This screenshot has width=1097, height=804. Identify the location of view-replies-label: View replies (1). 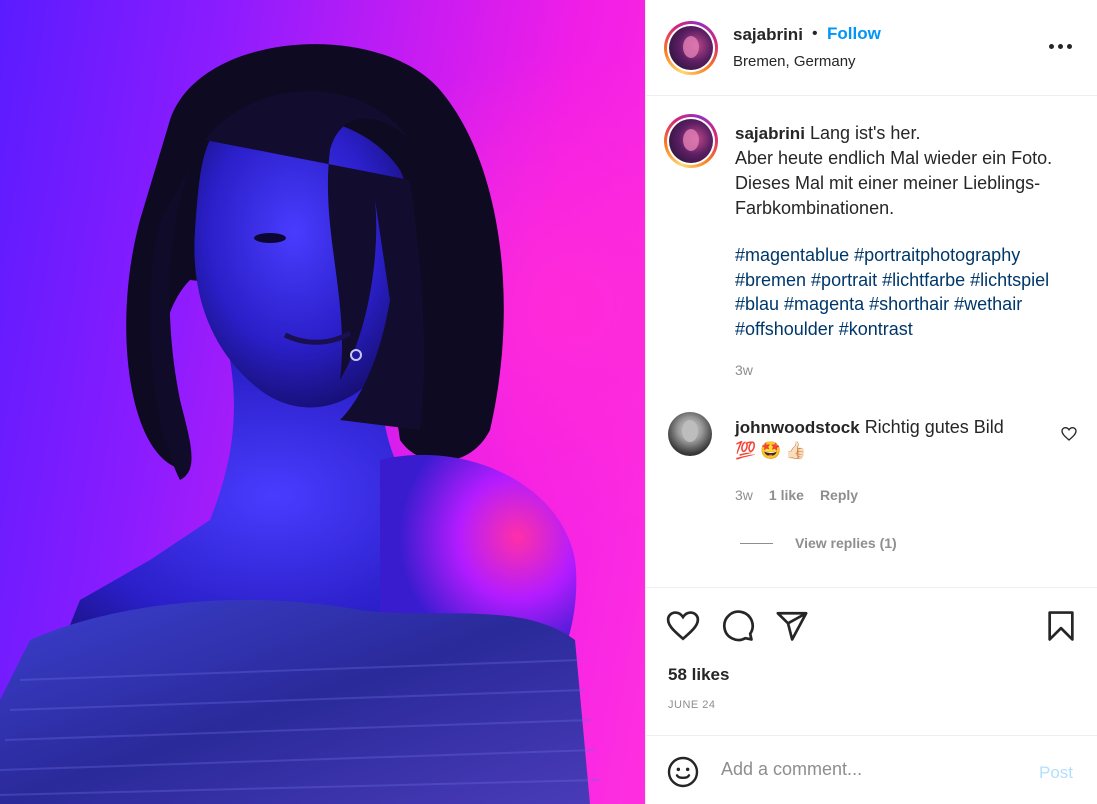
(846, 543).